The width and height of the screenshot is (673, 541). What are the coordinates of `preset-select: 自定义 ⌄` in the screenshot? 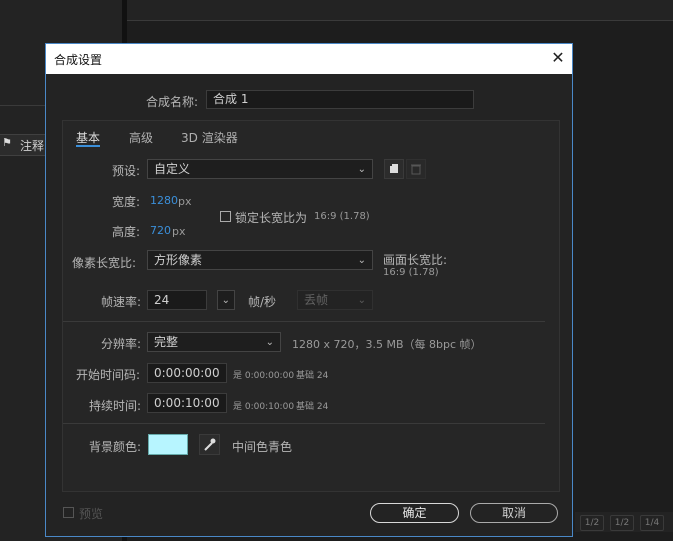 It's located at (260, 169).